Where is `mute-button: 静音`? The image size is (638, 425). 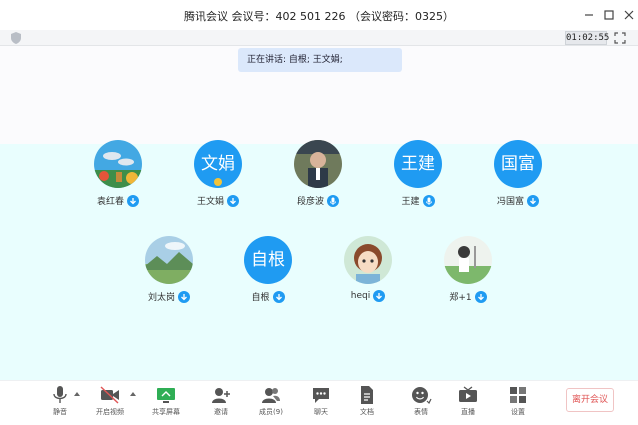
mute-button: 静音 is located at coordinates (60, 401).